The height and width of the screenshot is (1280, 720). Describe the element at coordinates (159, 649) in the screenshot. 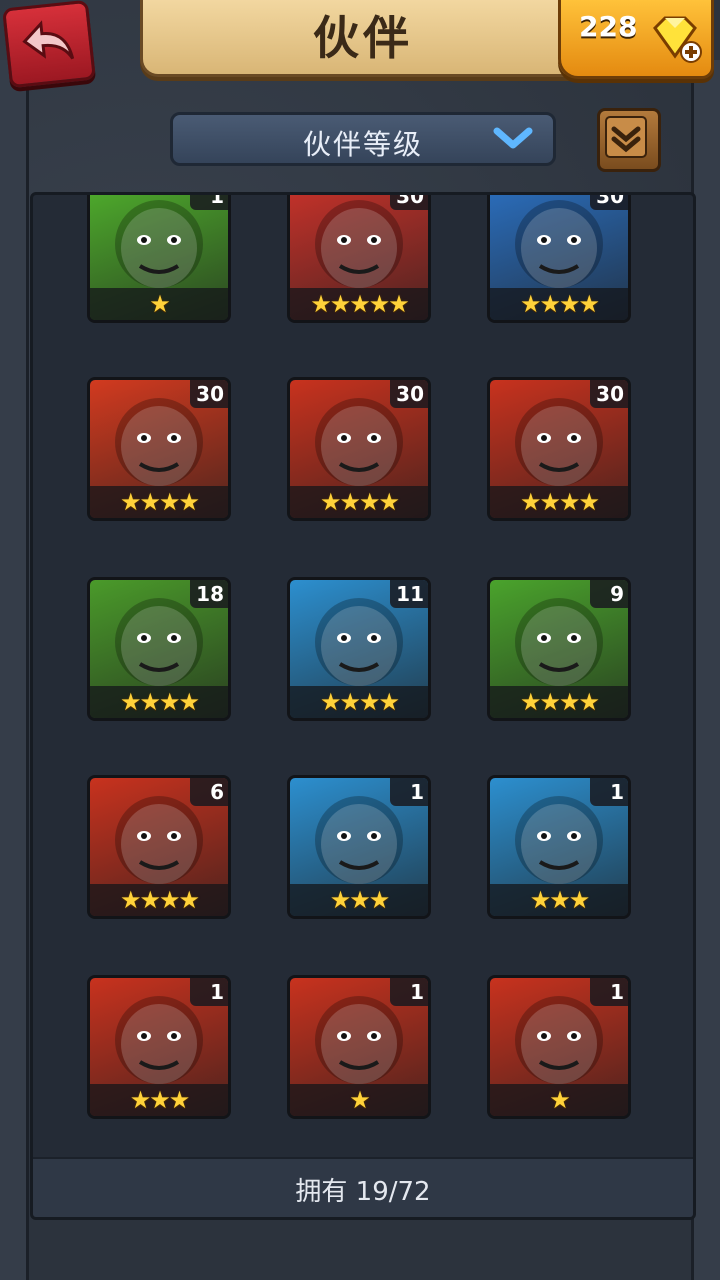

I see `companion-card: 18 ★★★★` at that location.